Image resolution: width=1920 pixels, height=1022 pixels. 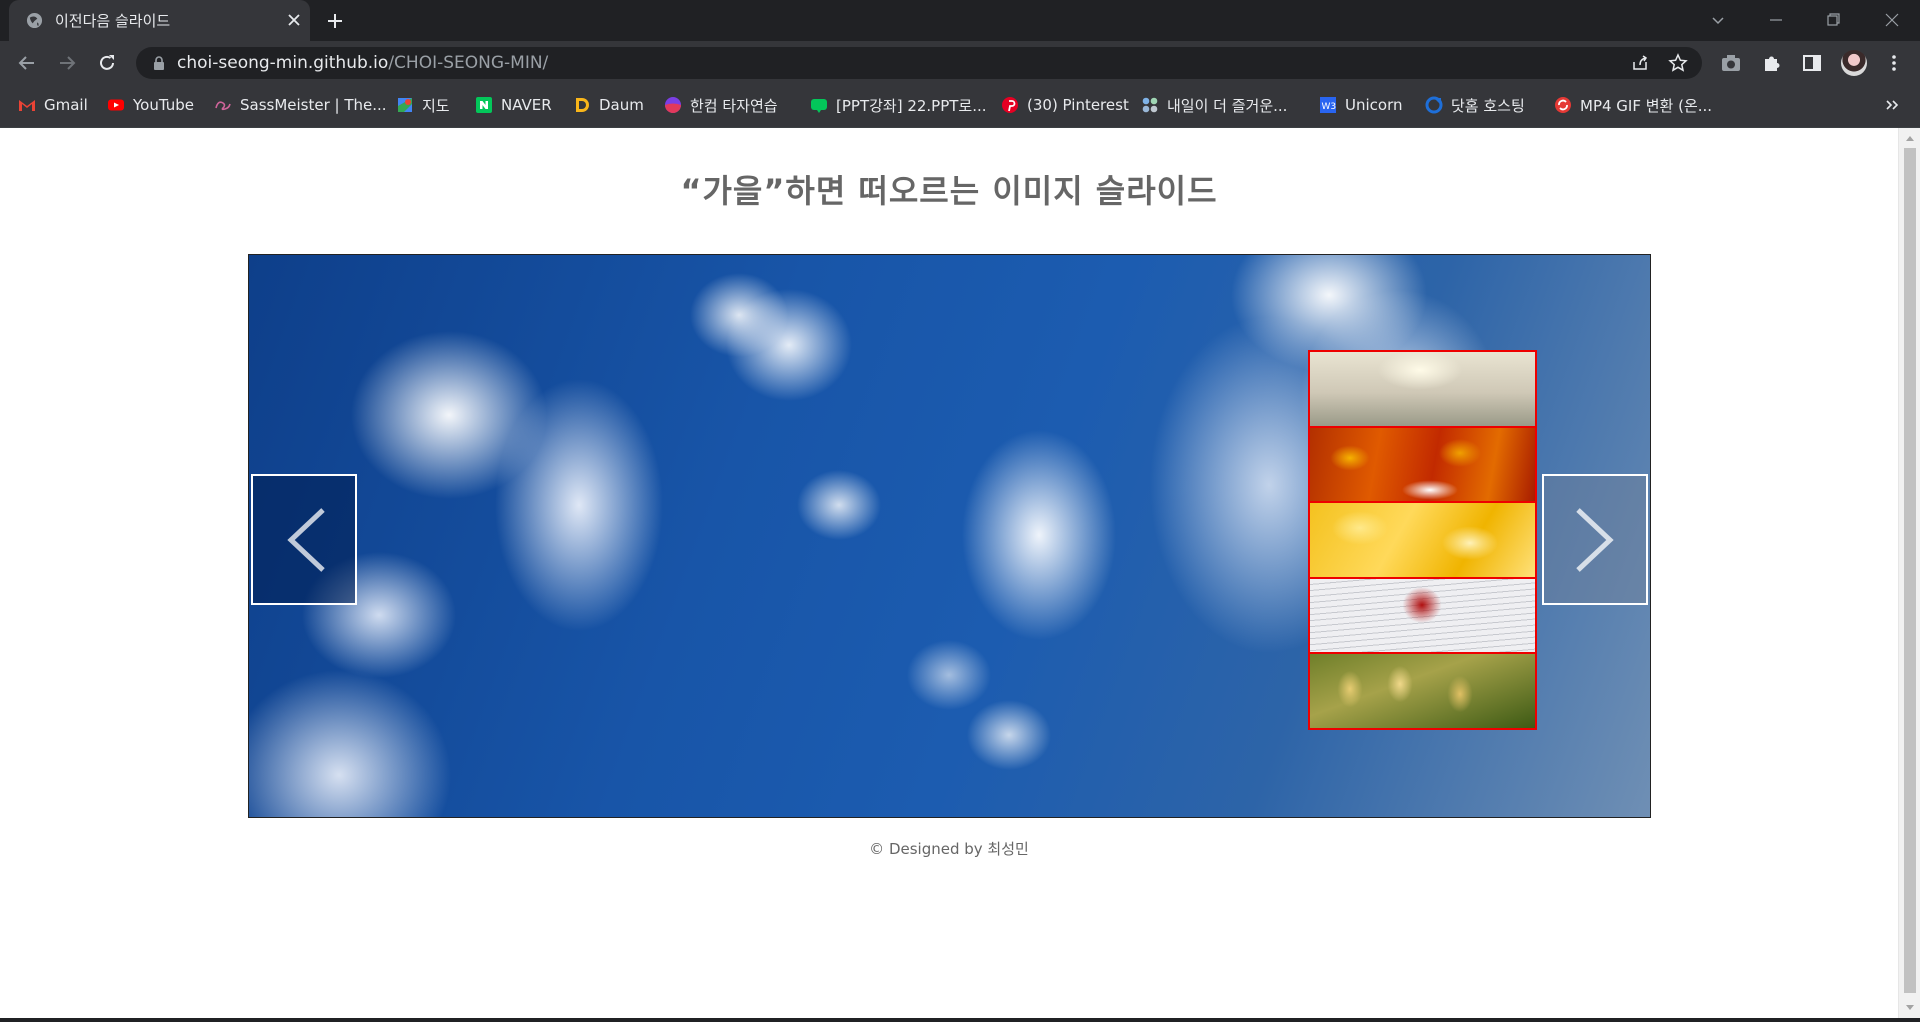 I want to click on address-bar: choi-seong-min.github.io/CHOI-SEONG-MIN/, so click(x=919, y=63).